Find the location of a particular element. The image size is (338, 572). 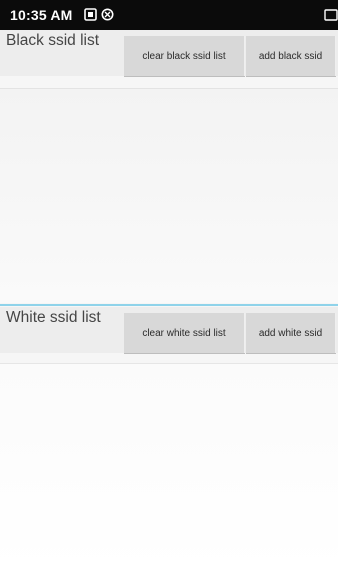

black-ssid-title: Black ssid list is located at coordinates (53, 40).